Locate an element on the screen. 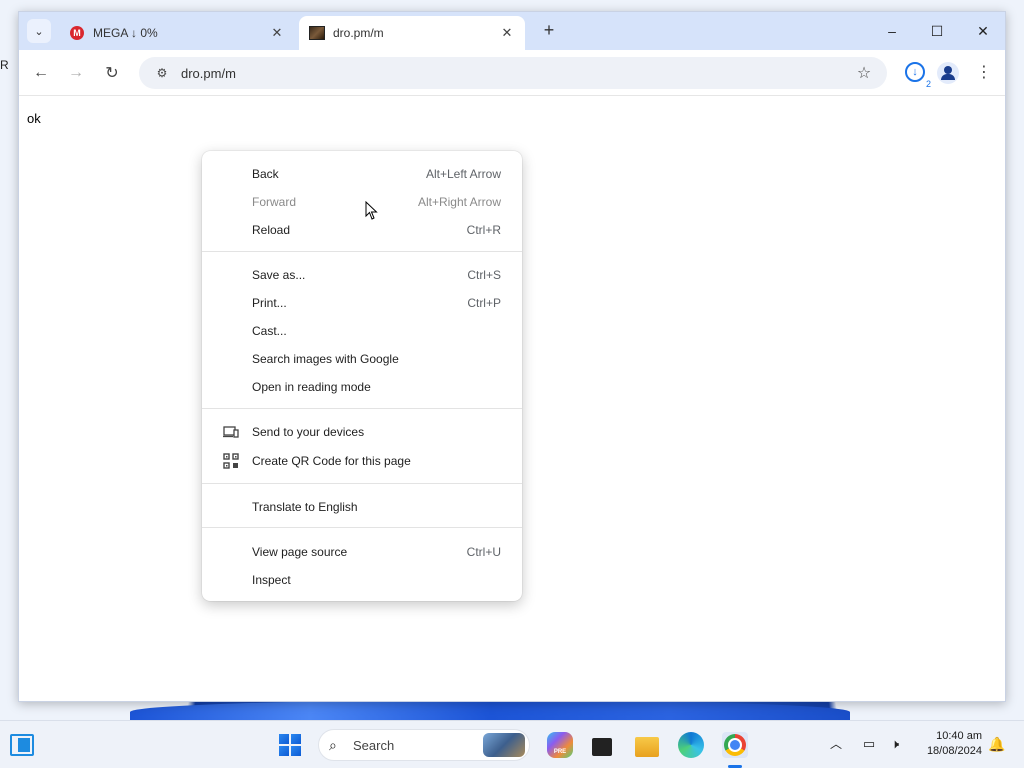 This screenshot has height=768, width=1024. arrow-left-icon: ← is located at coordinates (41, 72).